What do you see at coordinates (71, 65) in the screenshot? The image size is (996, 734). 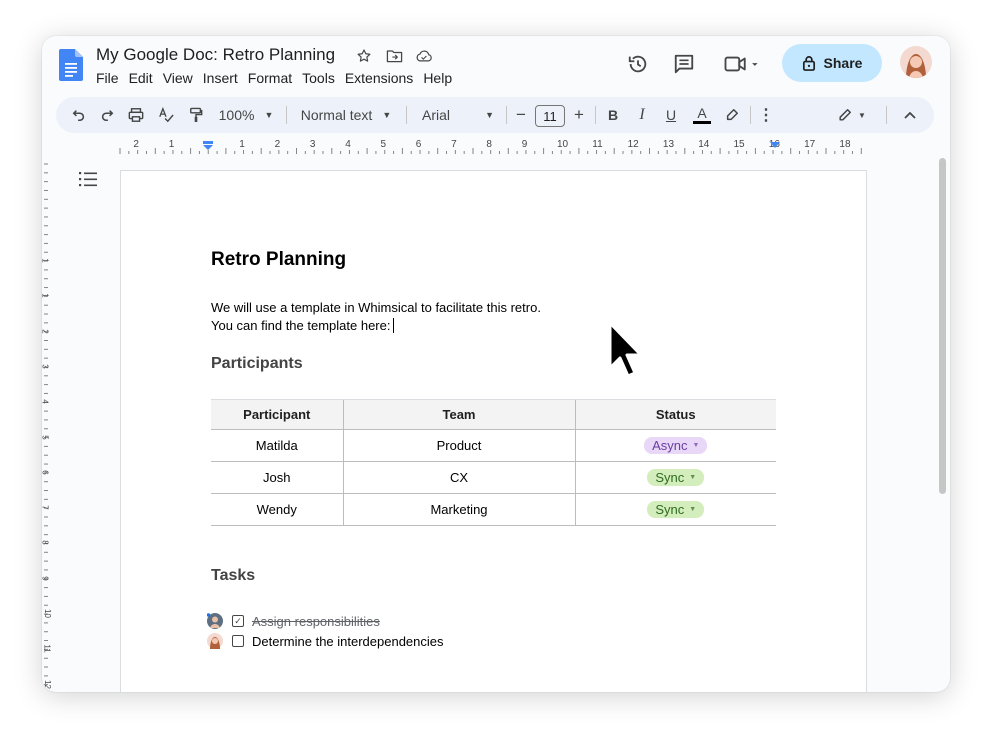 I see `google-docs-logo-icon` at bounding box center [71, 65].